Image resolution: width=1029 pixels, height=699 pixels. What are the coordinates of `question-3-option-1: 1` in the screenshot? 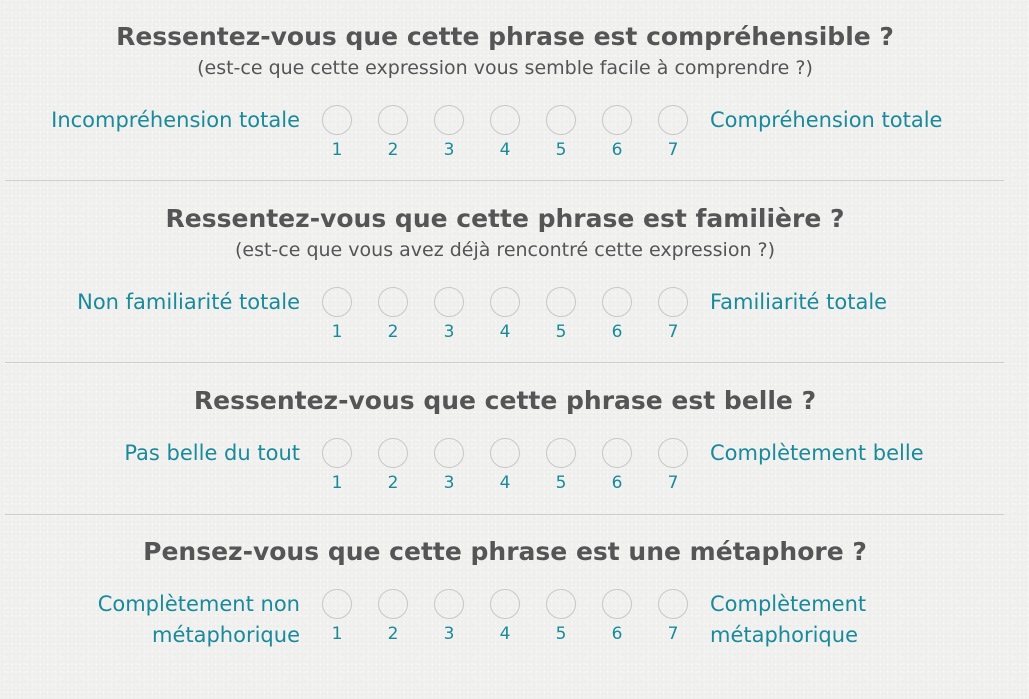 It's located at (338, 466).